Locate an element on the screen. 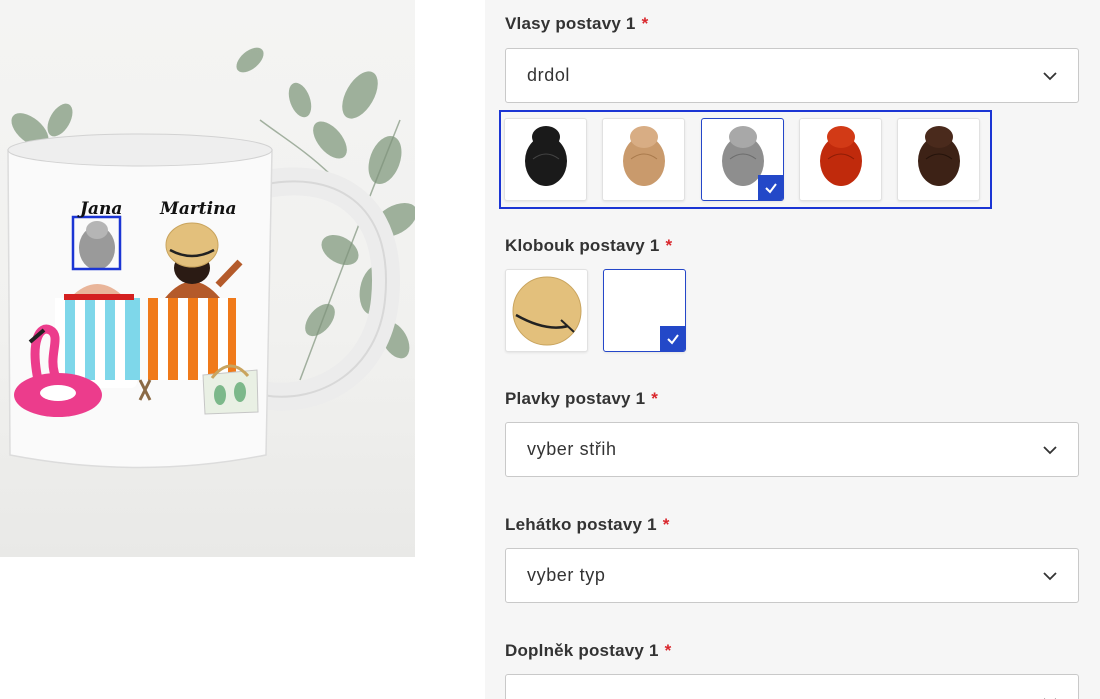  hair-style-select: drdol is located at coordinates (792, 75).